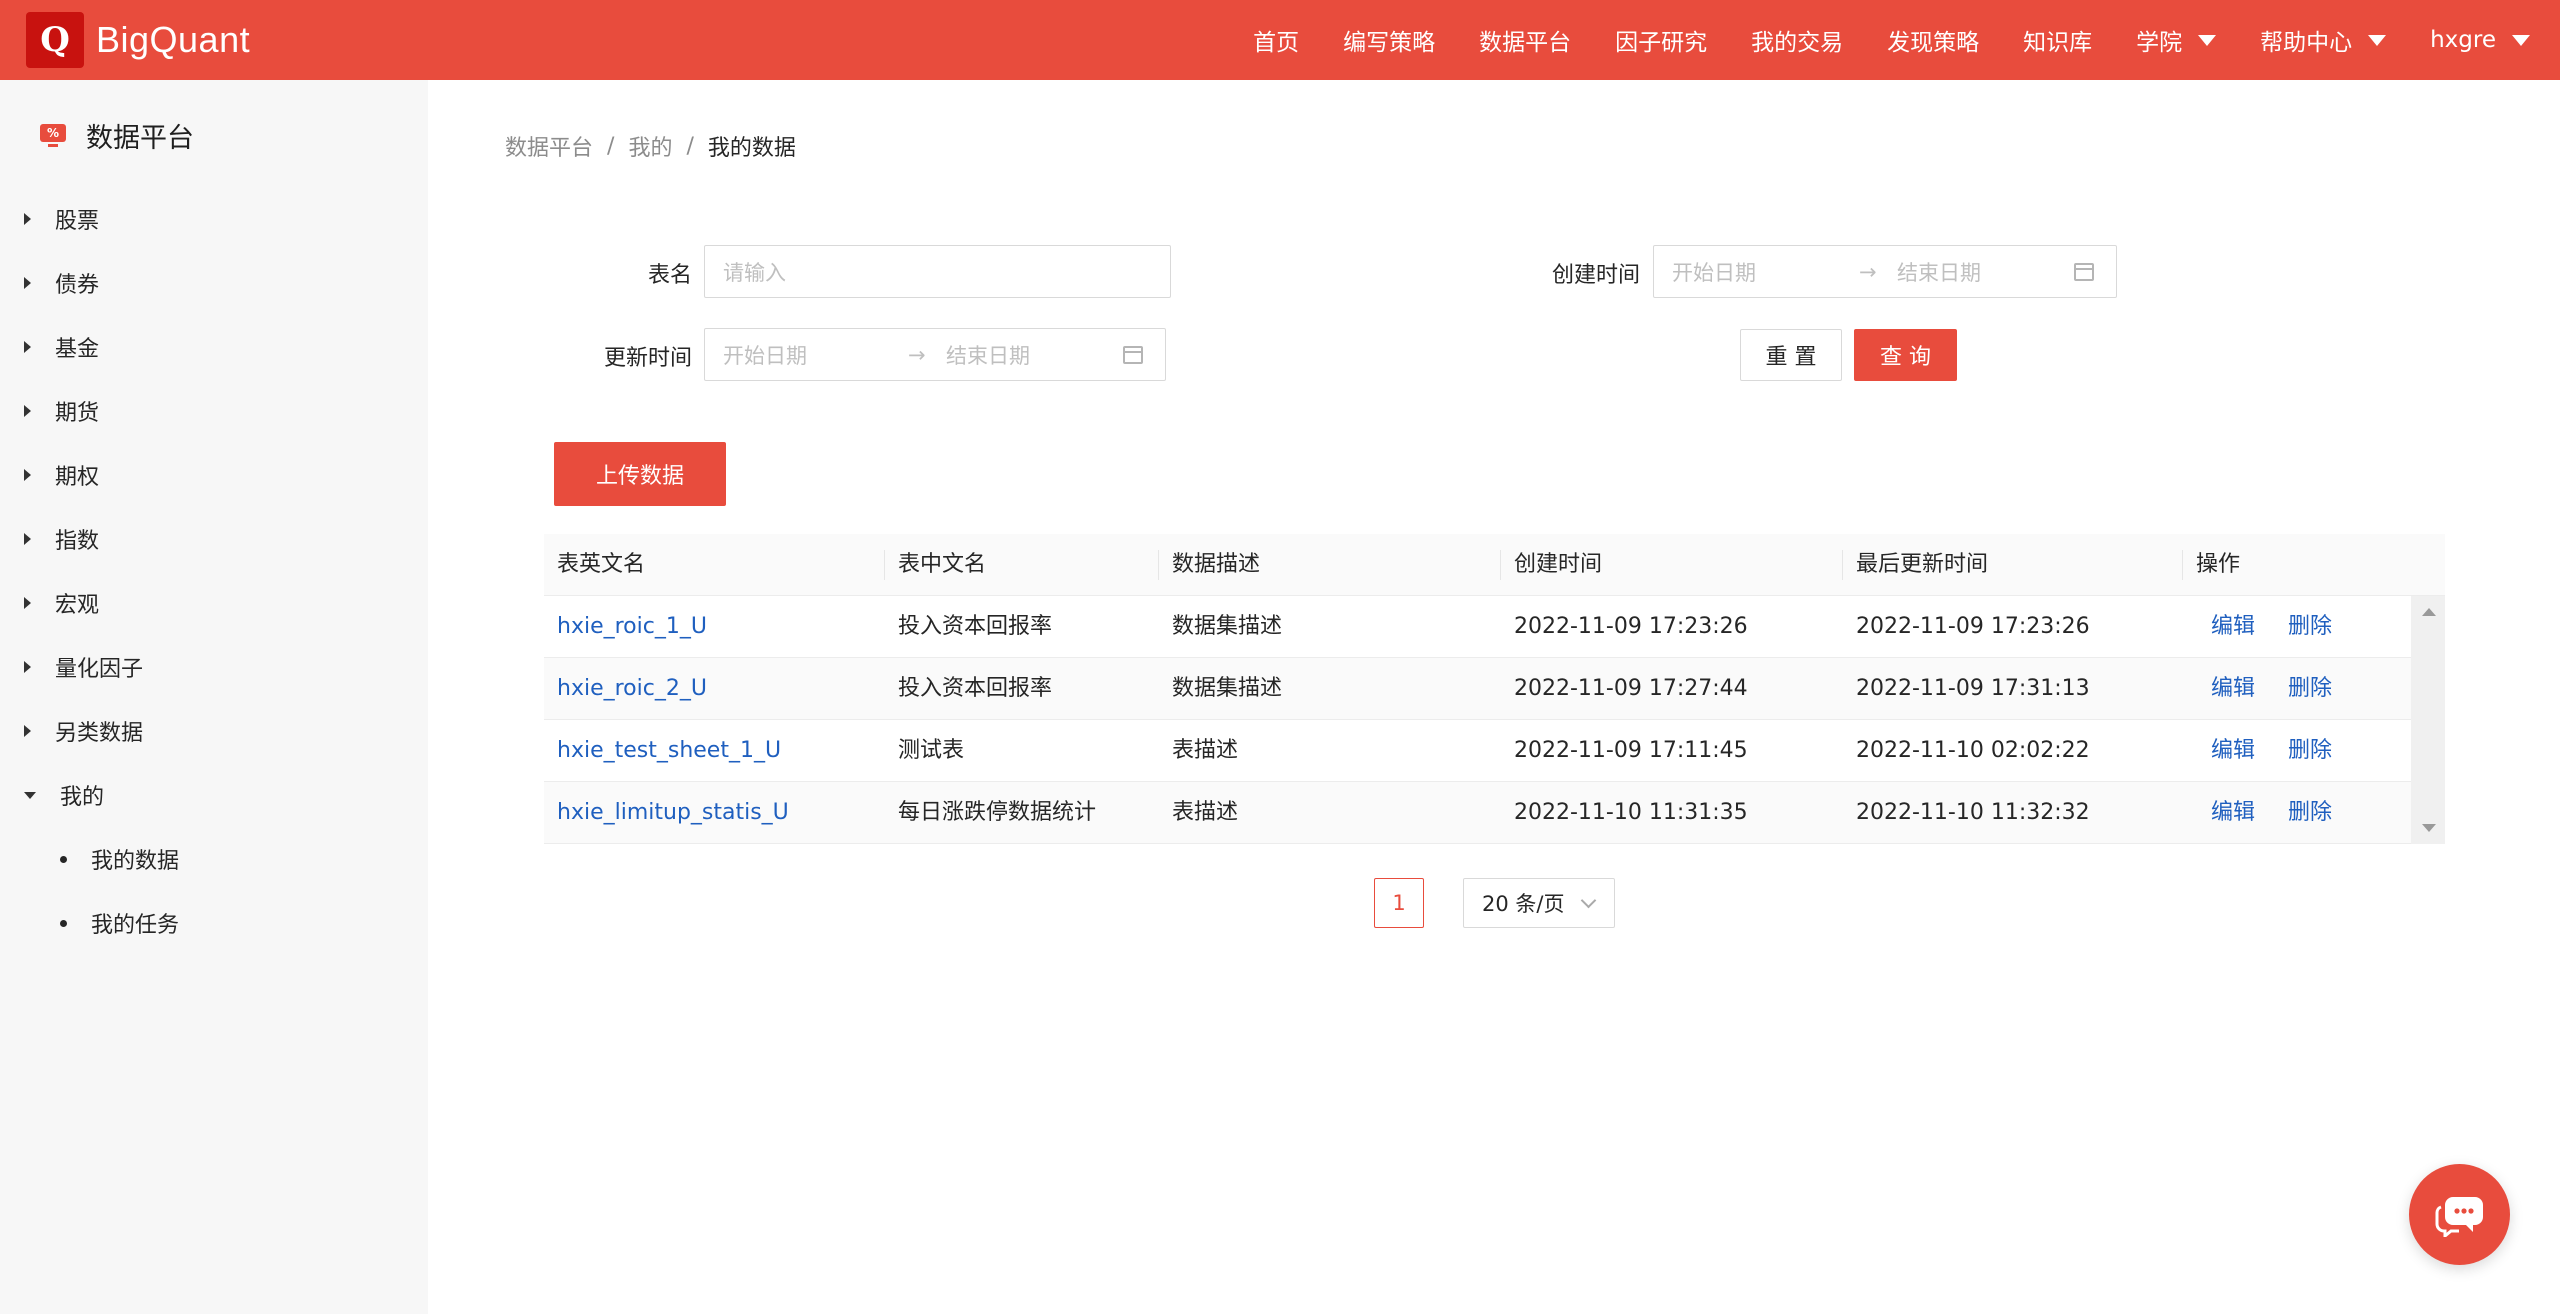  What do you see at coordinates (937, 271) in the screenshot?
I see `table-name-input: 请输入` at bounding box center [937, 271].